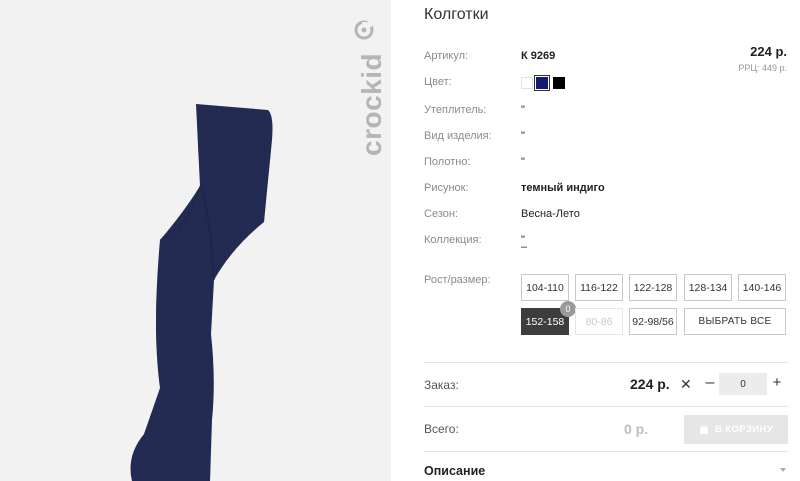  What do you see at coordinates (777, 384) in the screenshot?
I see `quantity-increase-button: +` at bounding box center [777, 384].